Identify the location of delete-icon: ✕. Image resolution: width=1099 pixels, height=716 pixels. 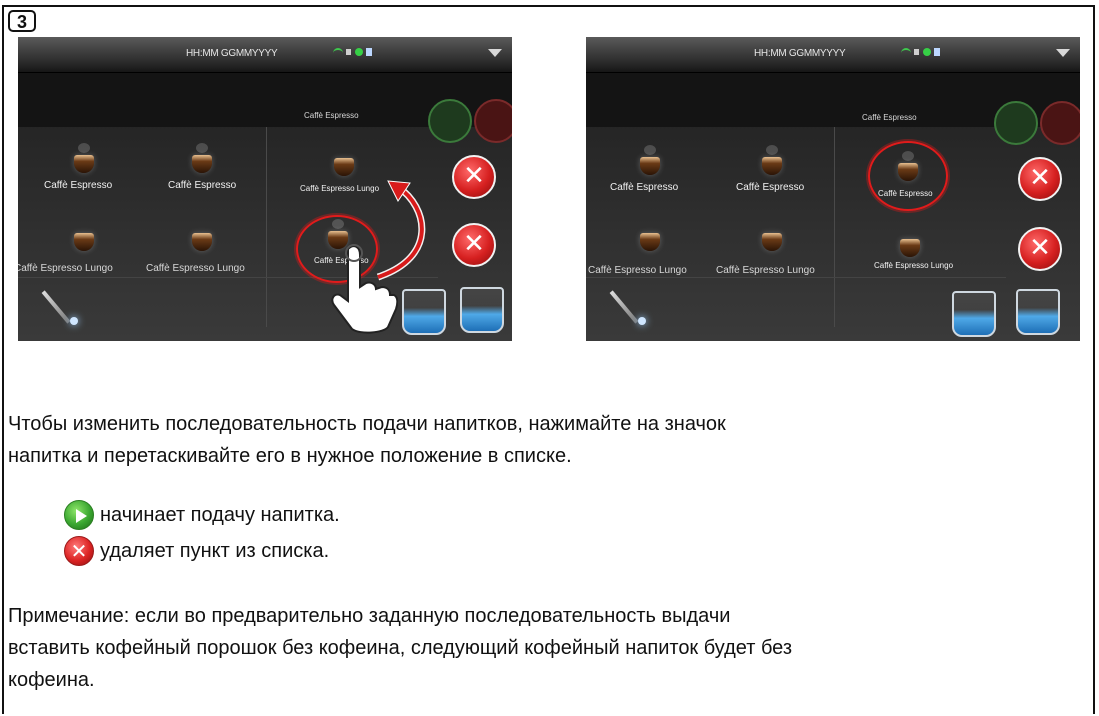
(79, 551).